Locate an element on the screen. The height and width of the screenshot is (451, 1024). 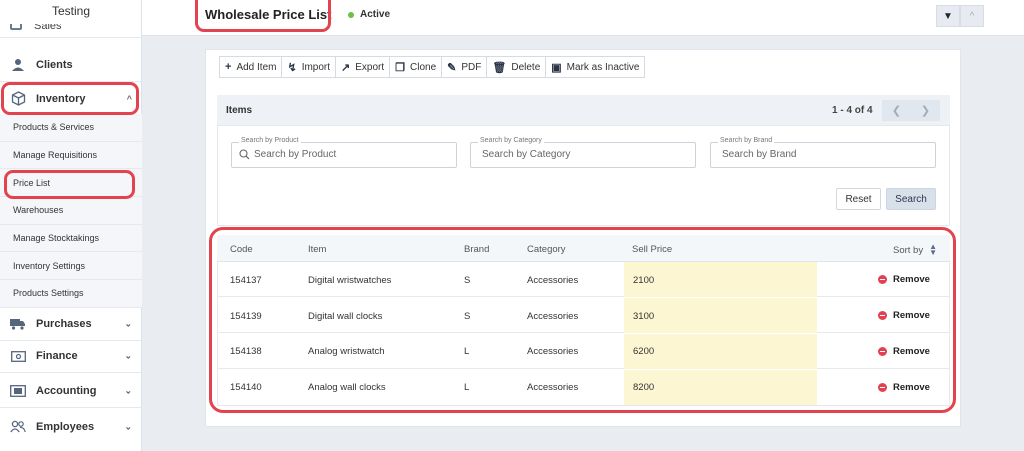
previous-record-button: ^ is located at coordinates (972, 16).